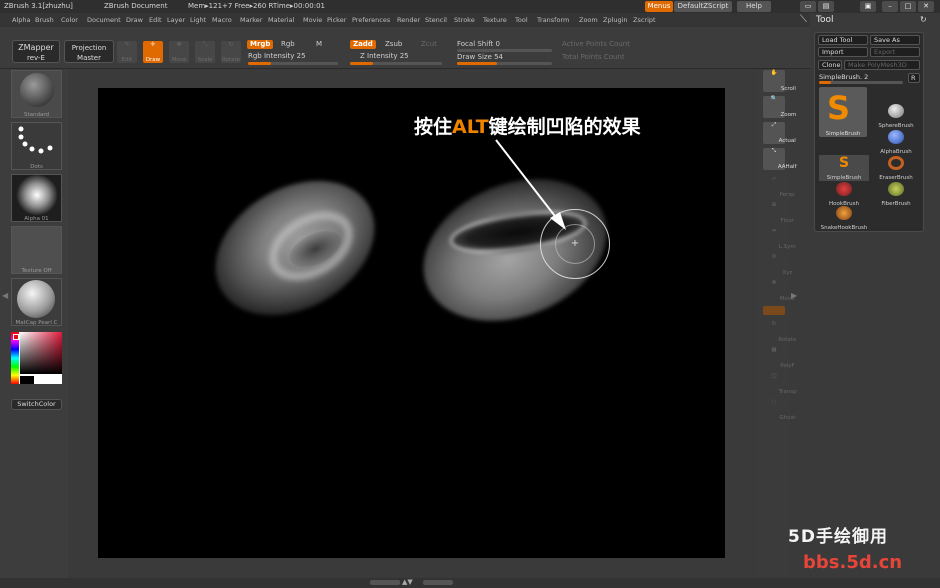 The height and width of the screenshot is (588, 940). I want to click on floor-button: ⊞ Floor, so click(778, 213).